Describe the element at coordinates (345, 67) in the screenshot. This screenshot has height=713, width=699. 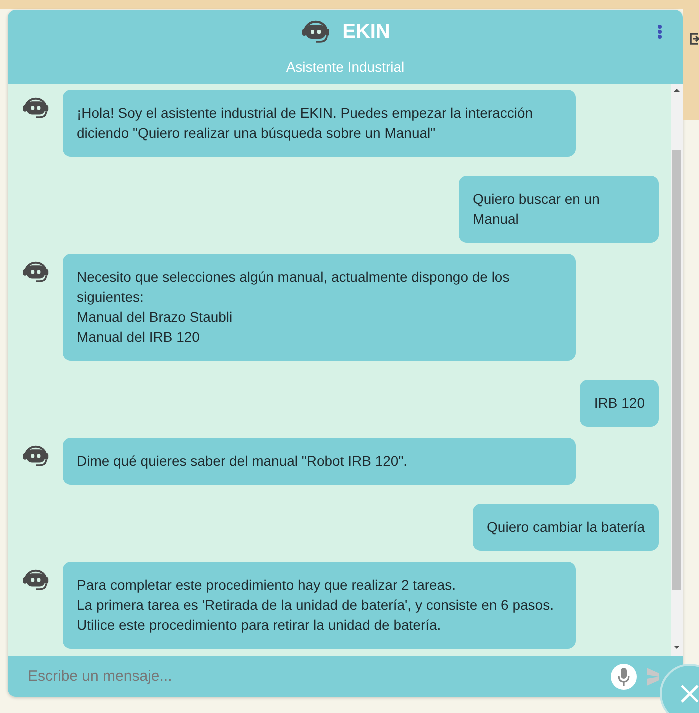
I see `chat-subtitle: Asistente Industrial` at that location.